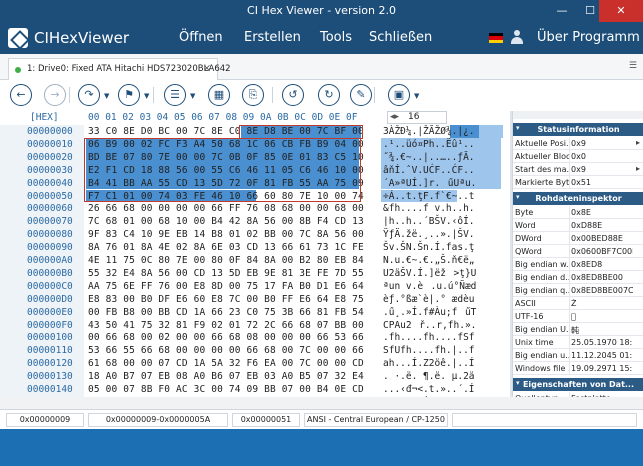 The image size is (643, 466). I want to click on inspector-row: UTF-16 , so click(578, 316).